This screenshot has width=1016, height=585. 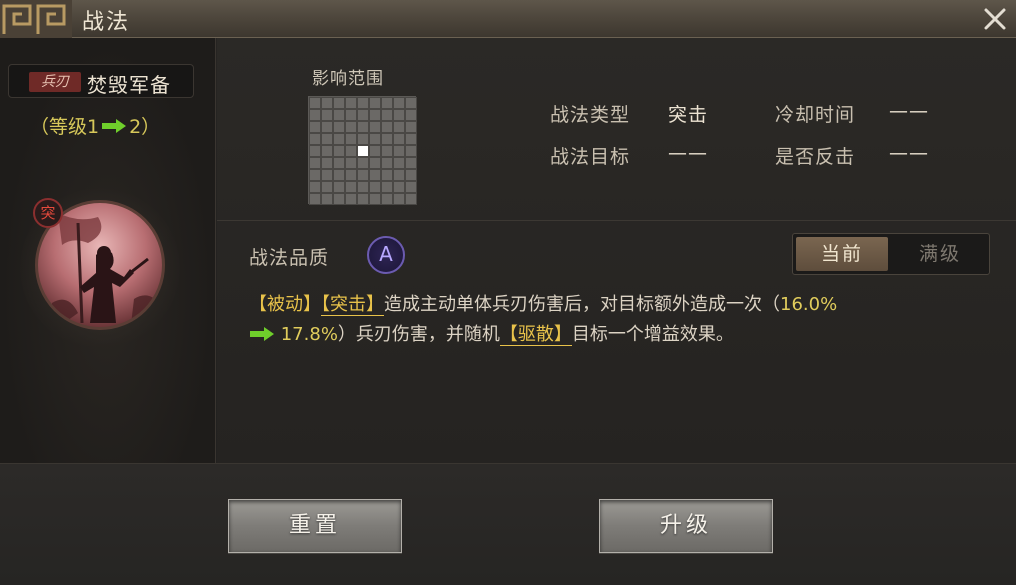 I want to click on skill-type-tag: 兵刃, so click(x=55, y=82).